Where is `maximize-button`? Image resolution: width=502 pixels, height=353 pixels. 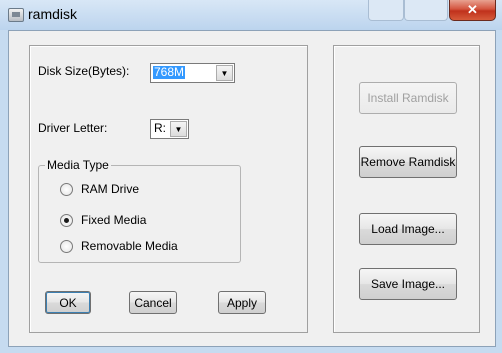 maximize-button is located at coordinates (426, 10).